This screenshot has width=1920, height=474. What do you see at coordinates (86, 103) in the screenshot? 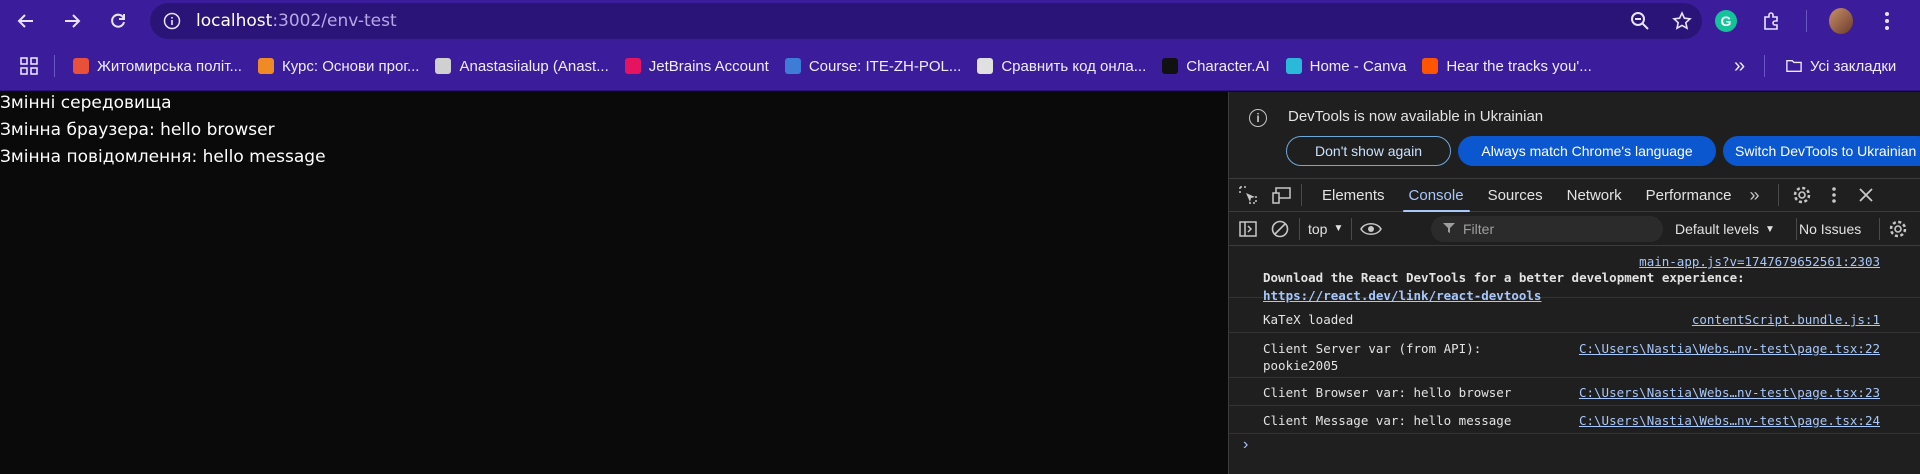
I see `page-heading: Змінні середовища` at bounding box center [86, 103].